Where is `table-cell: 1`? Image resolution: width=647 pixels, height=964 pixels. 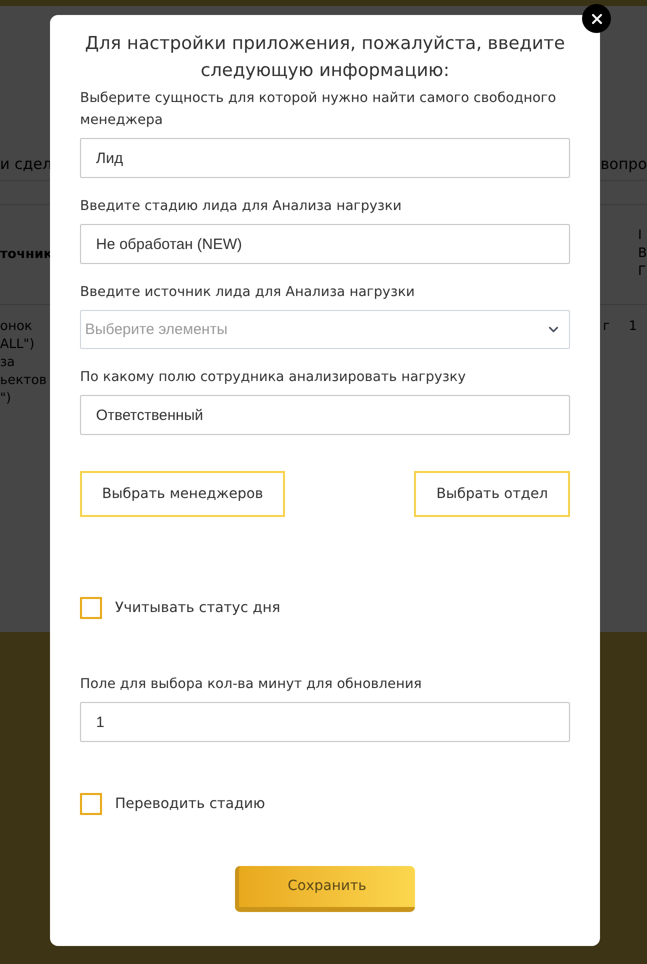 table-cell: 1 is located at coordinates (632, 327).